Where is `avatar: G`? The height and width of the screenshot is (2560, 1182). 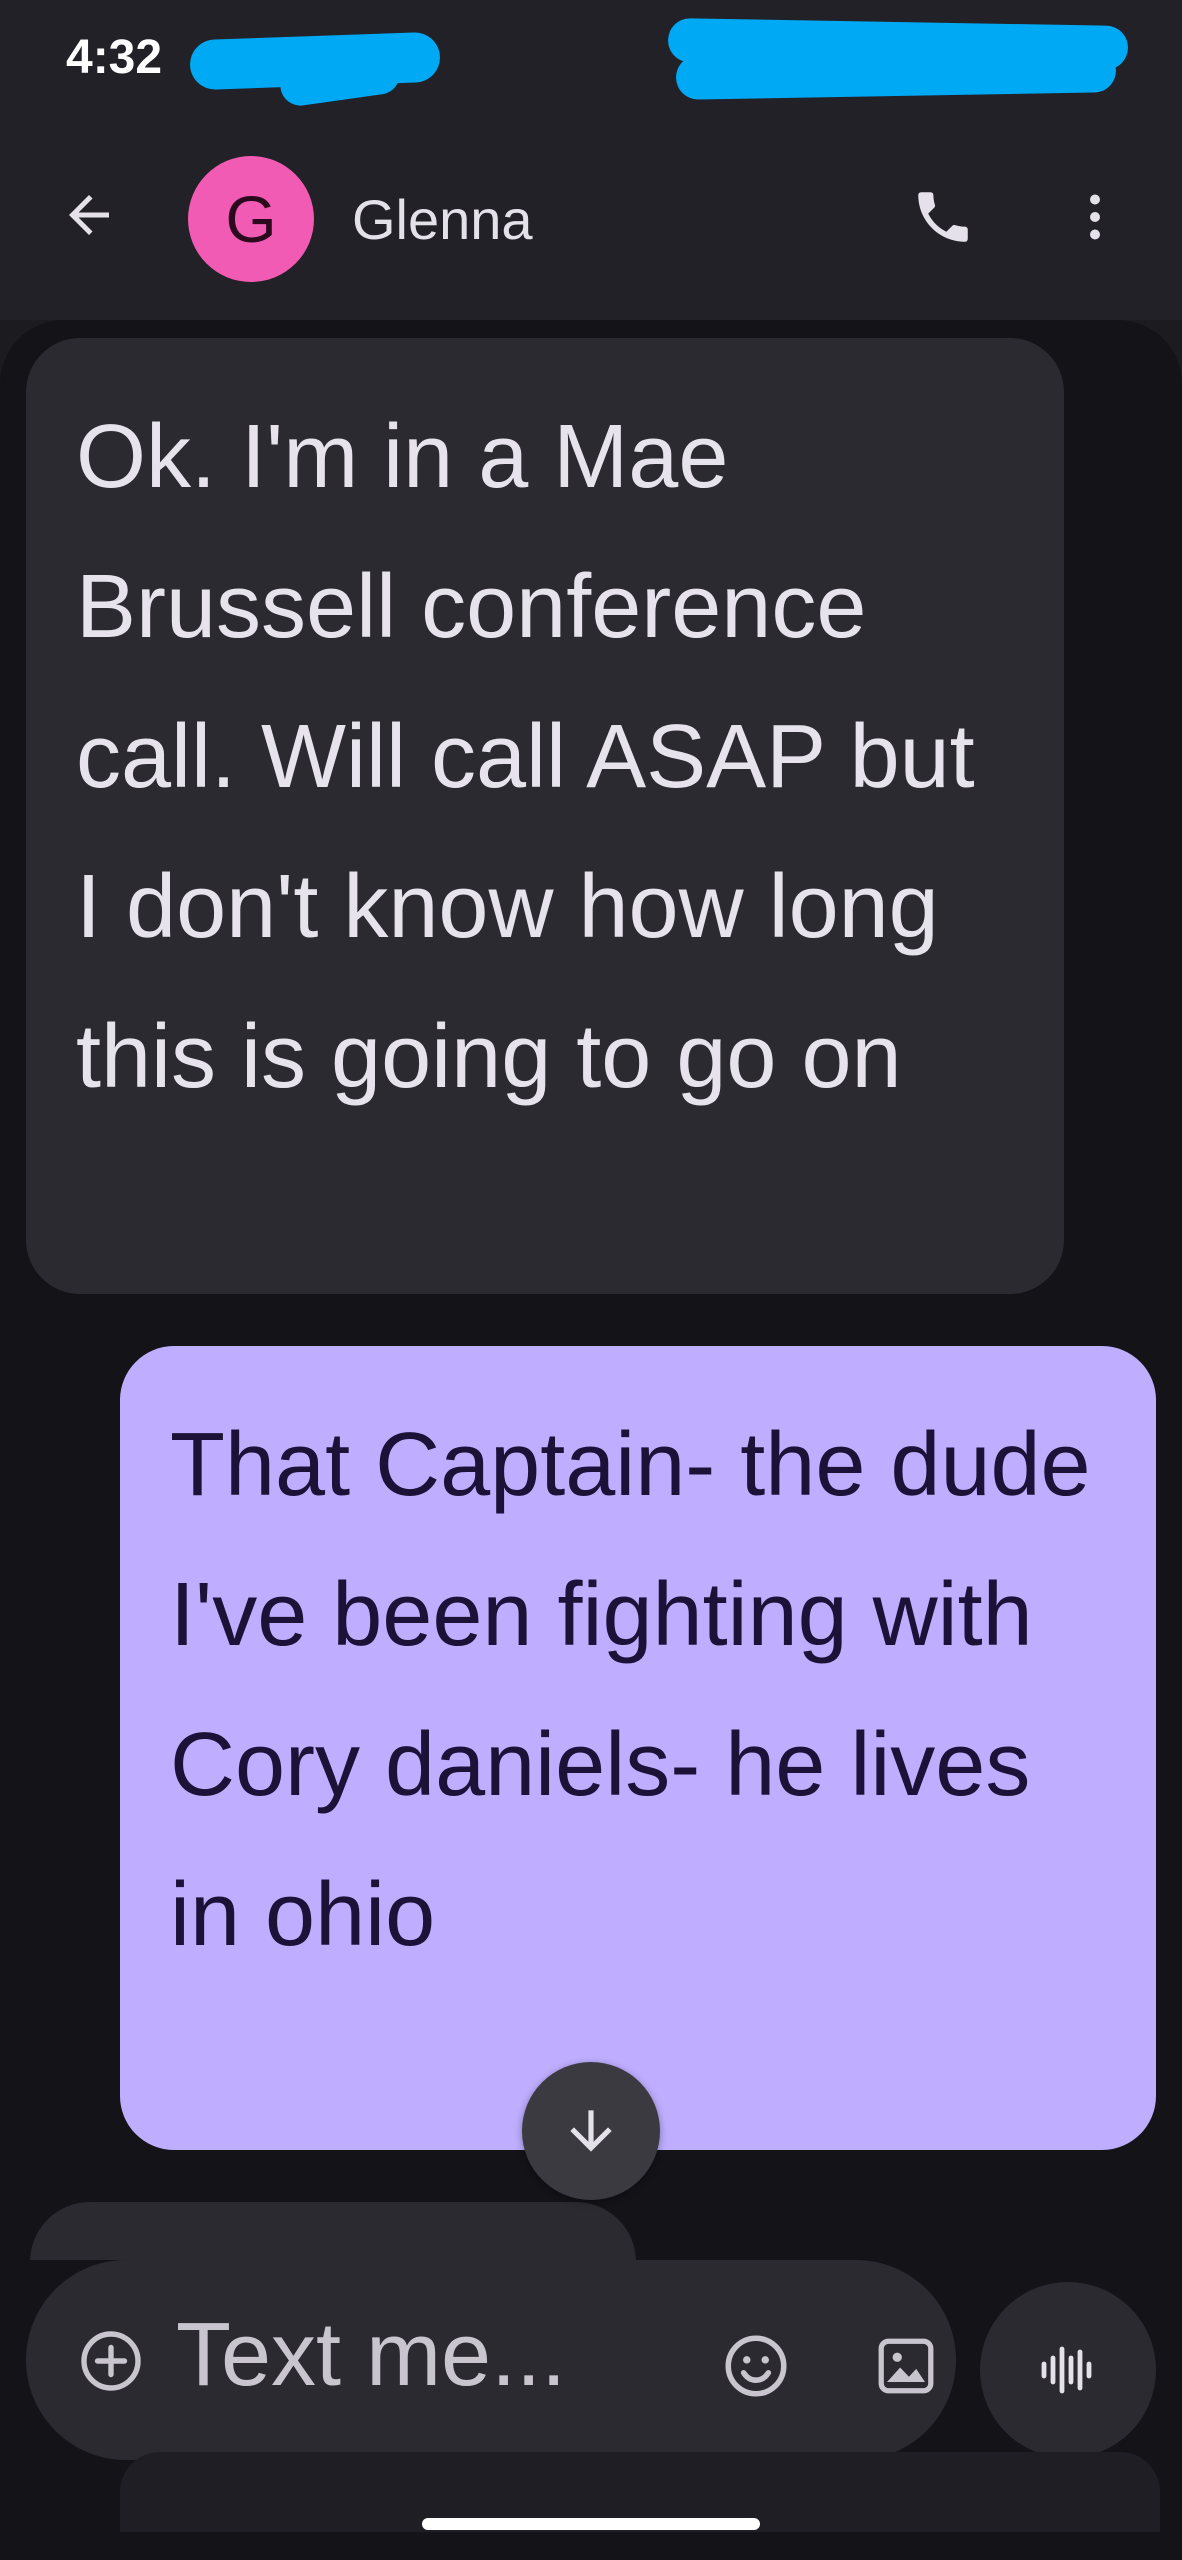 avatar: G is located at coordinates (251, 219).